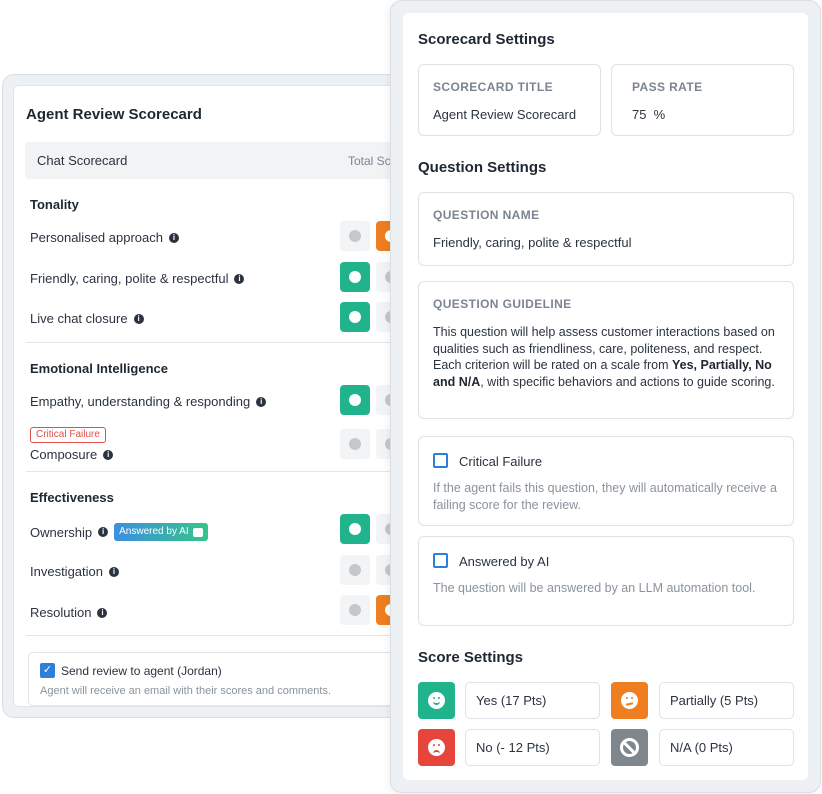 This screenshot has height=794, width=822. I want to click on scorecard-title-caption: SCORECARD TITLE, so click(493, 87).